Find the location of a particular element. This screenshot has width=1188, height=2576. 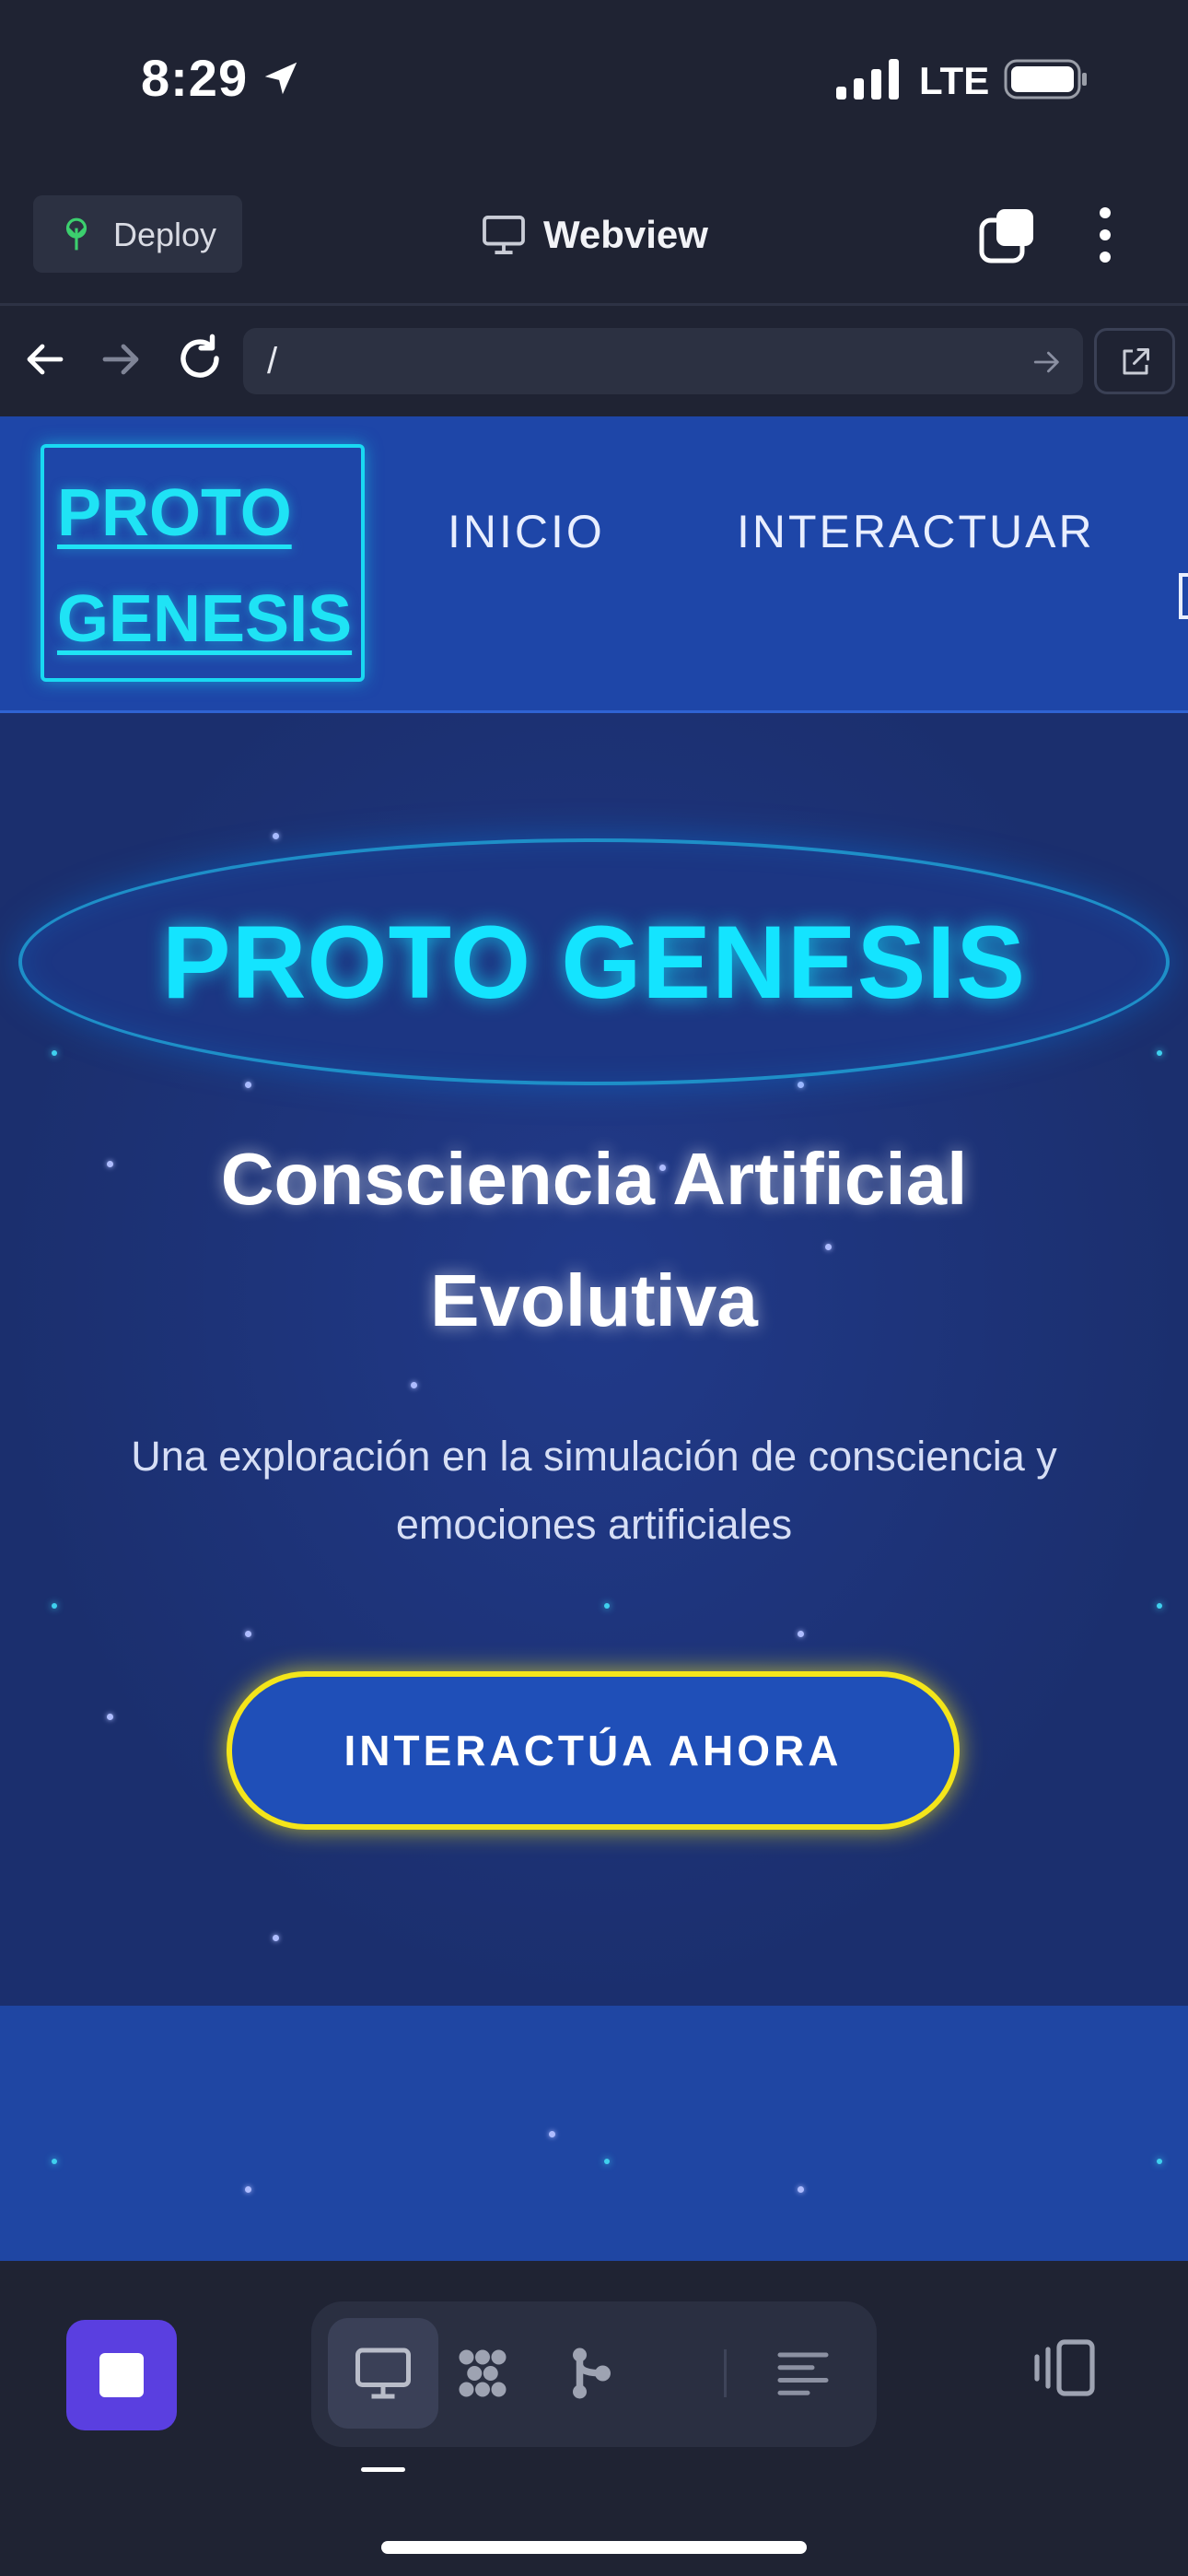

url-text: / is located at coordinates (272, 361).